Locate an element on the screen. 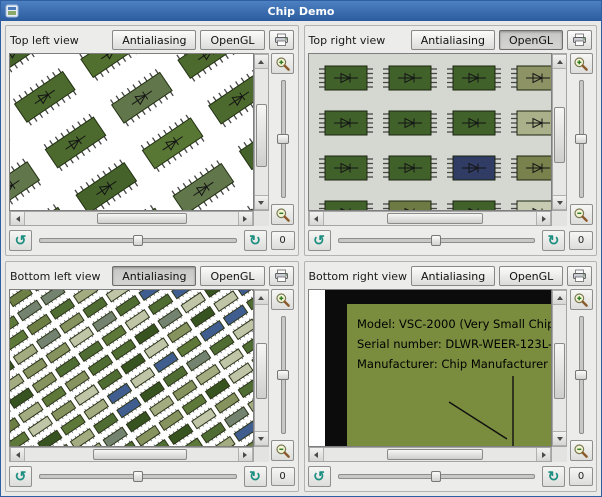 Image resolution: width=602 pixels, height=497 pixels. zoom-out-icon is located at coordinates (581, 214).